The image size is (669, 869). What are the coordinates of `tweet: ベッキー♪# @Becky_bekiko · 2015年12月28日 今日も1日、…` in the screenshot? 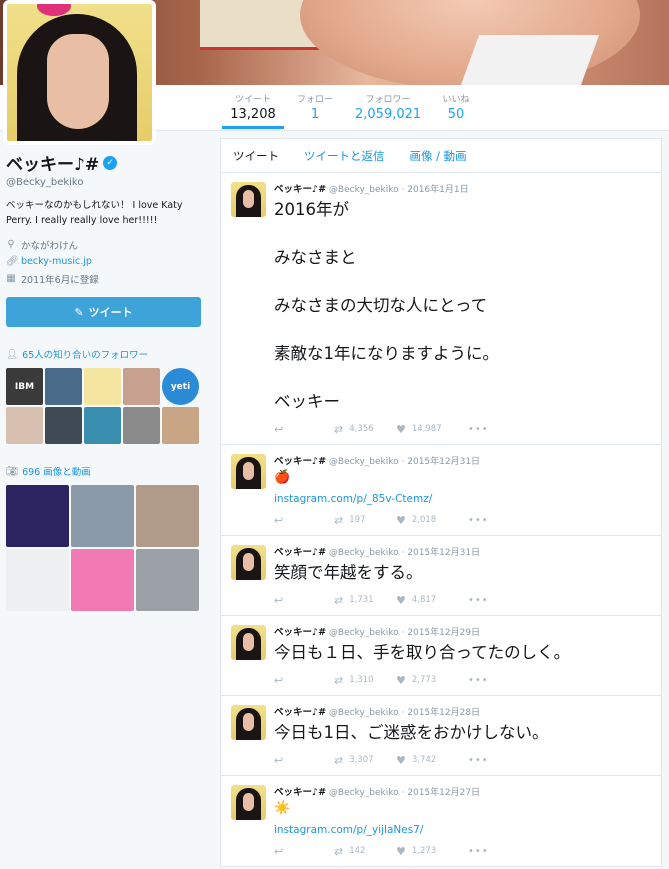 It's located at (441, 736).